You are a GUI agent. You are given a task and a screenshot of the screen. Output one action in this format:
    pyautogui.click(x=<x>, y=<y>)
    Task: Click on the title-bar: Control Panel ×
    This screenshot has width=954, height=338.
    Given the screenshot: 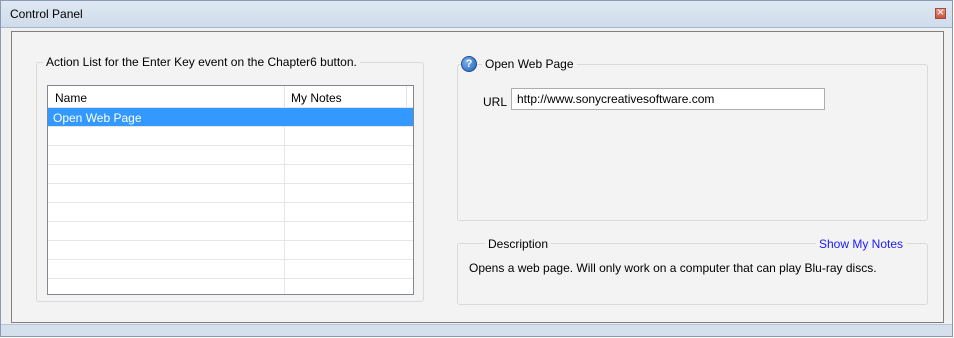 What is the action you would take?
    pyautogui.click(x=476, y=14)
    